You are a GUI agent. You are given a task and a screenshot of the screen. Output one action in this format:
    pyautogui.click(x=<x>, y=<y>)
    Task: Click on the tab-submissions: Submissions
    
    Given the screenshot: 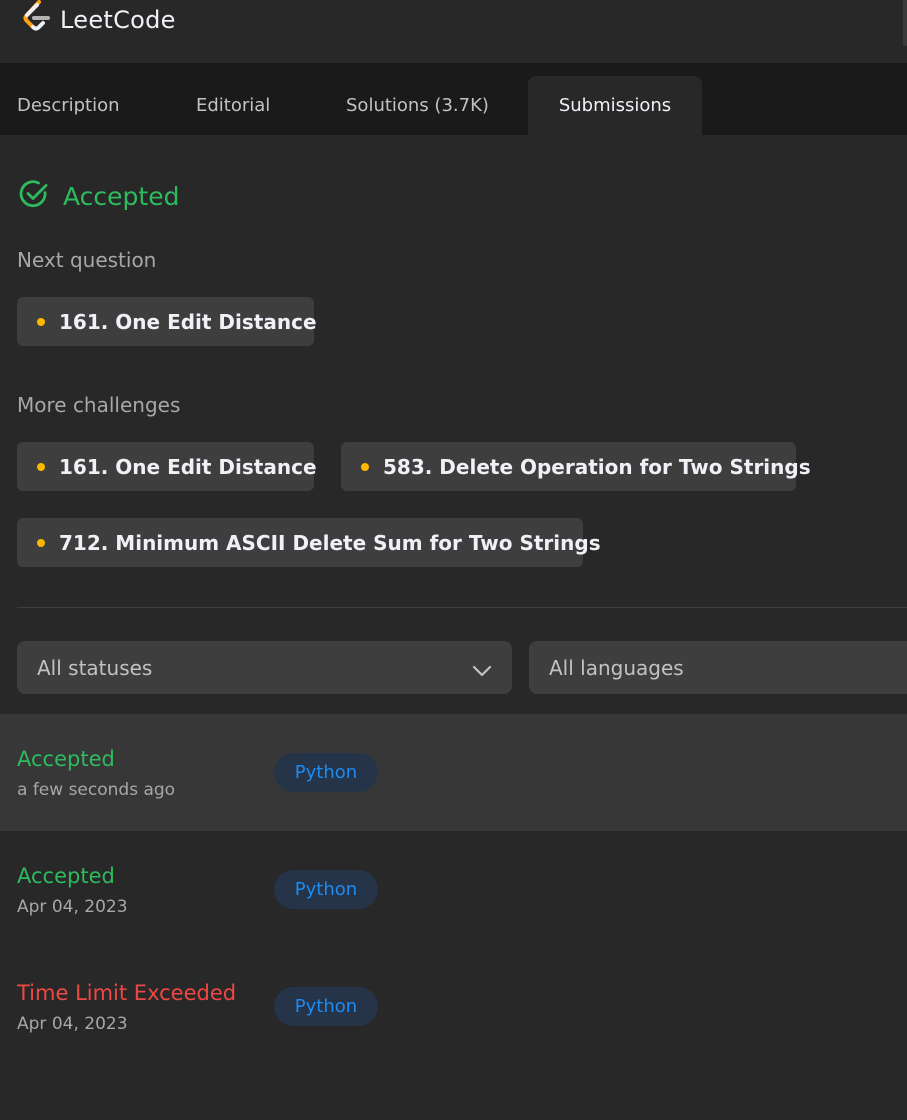 What is the action you would take?
    pyautogui.click(x=615, y=105)
    